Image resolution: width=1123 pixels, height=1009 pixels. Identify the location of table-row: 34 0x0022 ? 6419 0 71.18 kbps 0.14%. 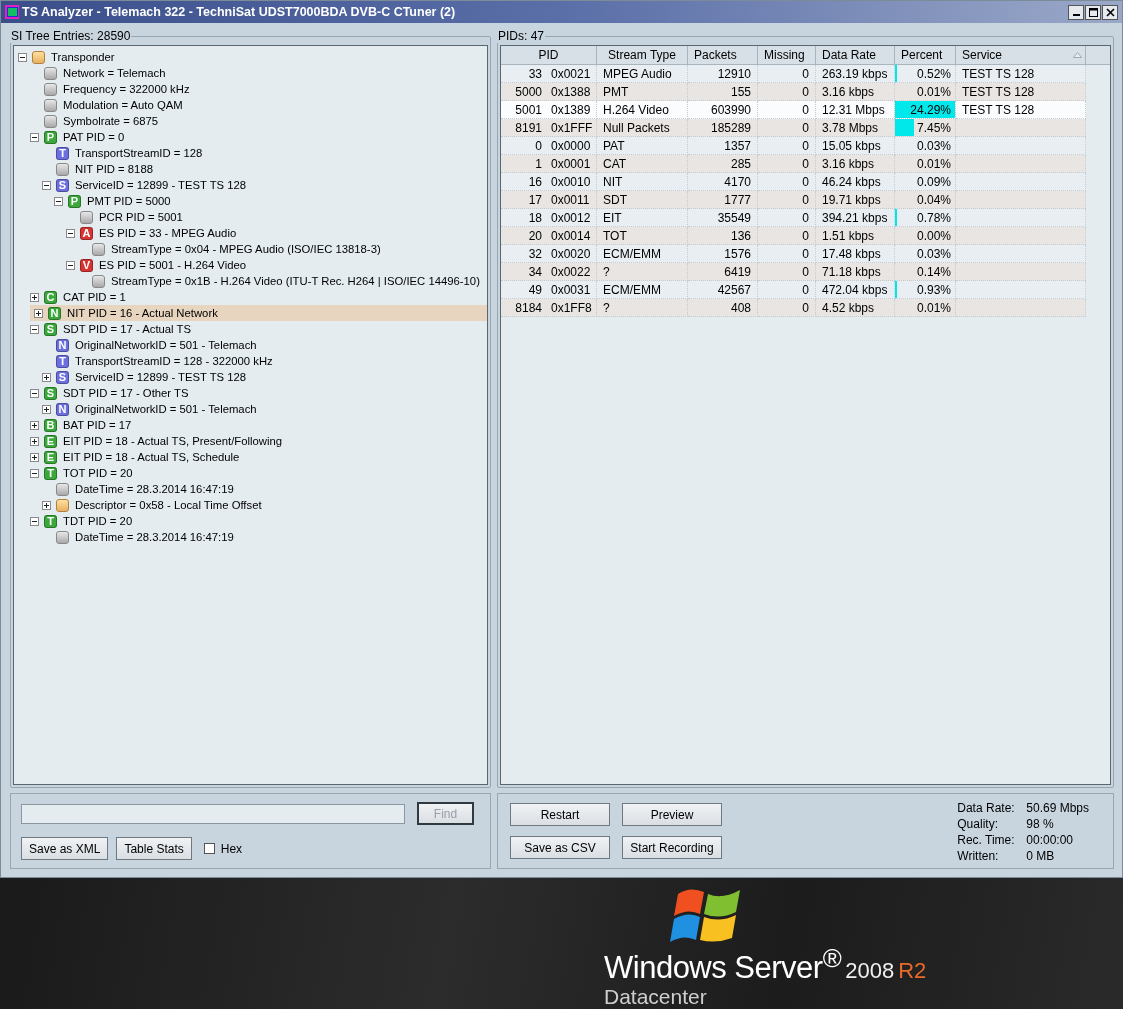
(793, 272).